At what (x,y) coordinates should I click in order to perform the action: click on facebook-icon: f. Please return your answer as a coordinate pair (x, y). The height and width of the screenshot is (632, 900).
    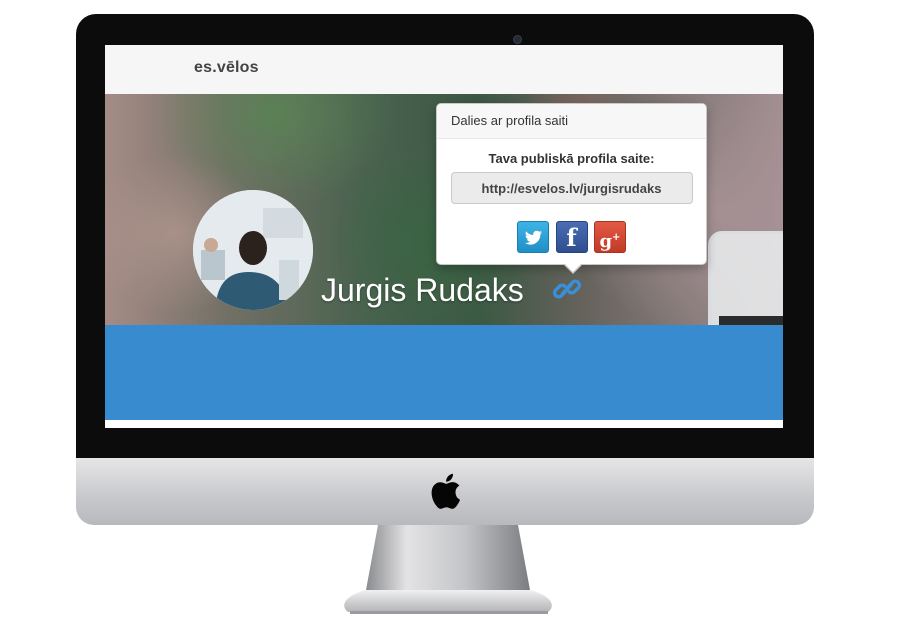
    Looking at the image, I should click on (571, 237).